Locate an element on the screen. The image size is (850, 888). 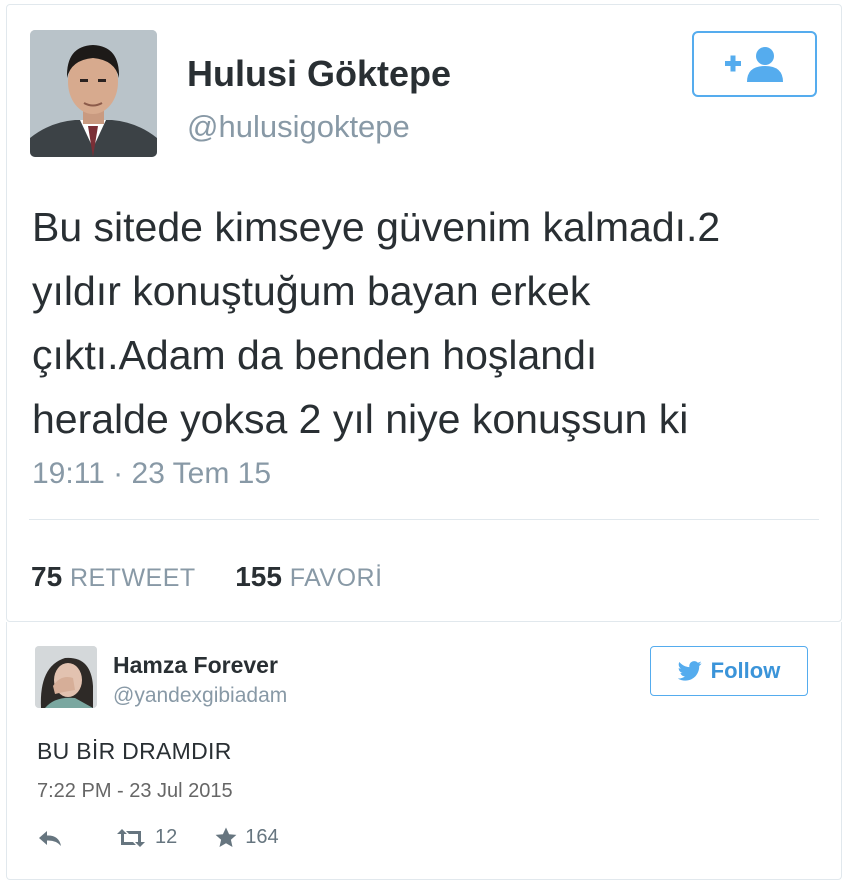
follow-button: Follow is located at coordinates (729, 671).